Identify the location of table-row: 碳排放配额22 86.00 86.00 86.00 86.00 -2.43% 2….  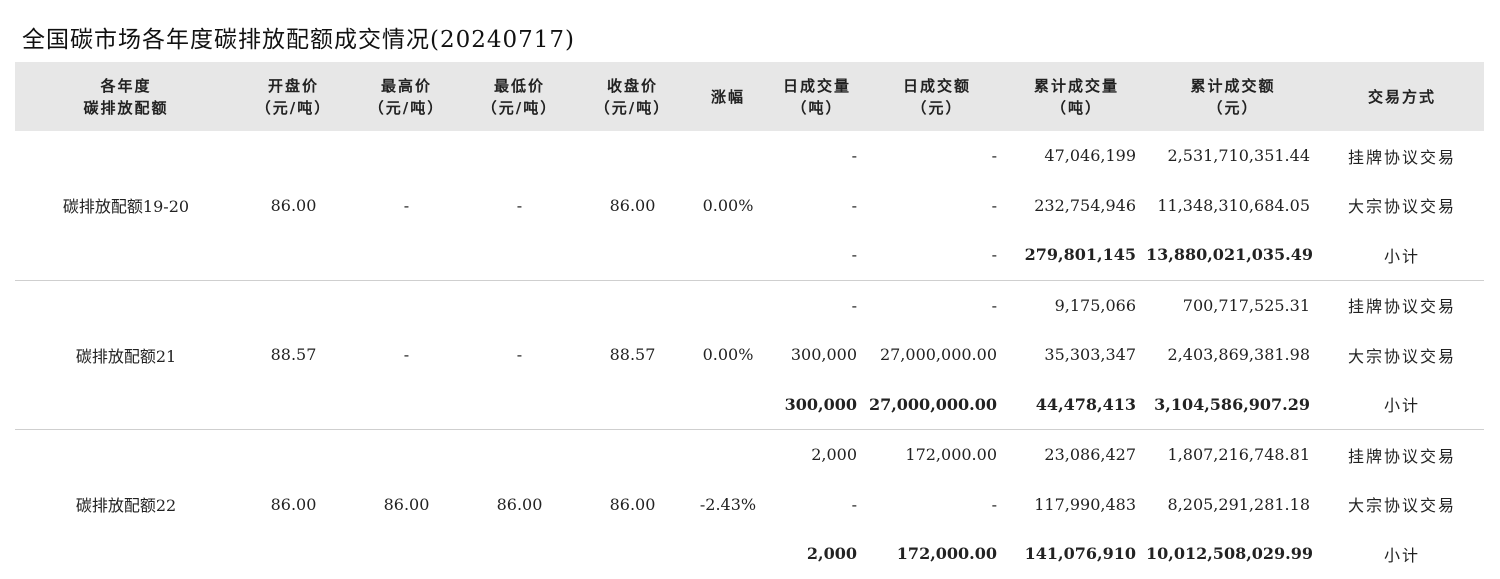
(749, 472).